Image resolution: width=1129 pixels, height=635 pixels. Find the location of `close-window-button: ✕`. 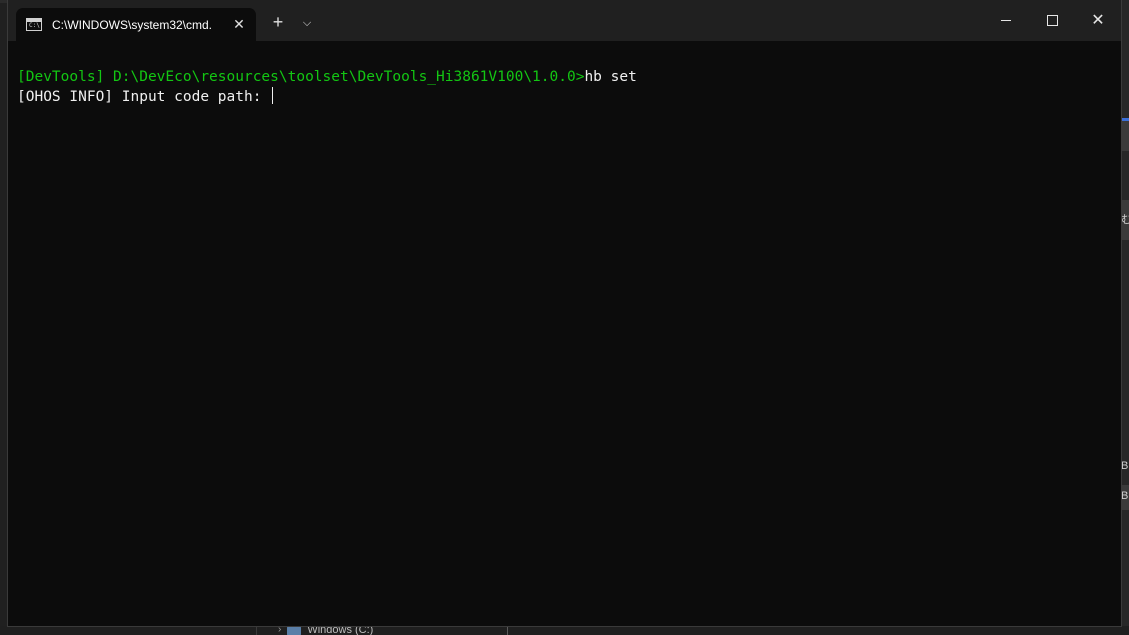

close-window-button: ✕ is located at coordinates (1098, 20).